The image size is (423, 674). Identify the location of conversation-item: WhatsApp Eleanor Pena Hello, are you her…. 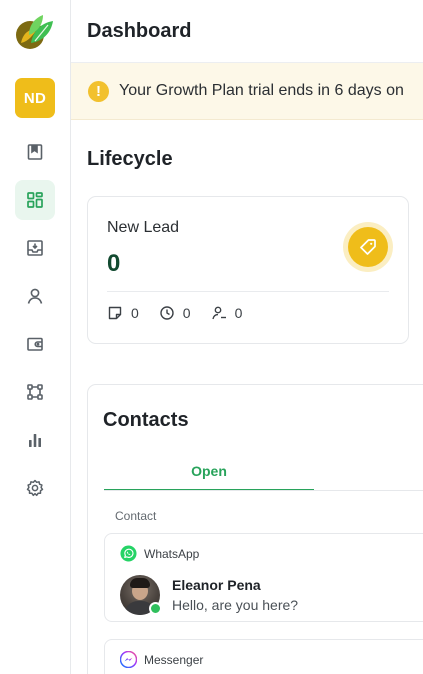
(263, 577).